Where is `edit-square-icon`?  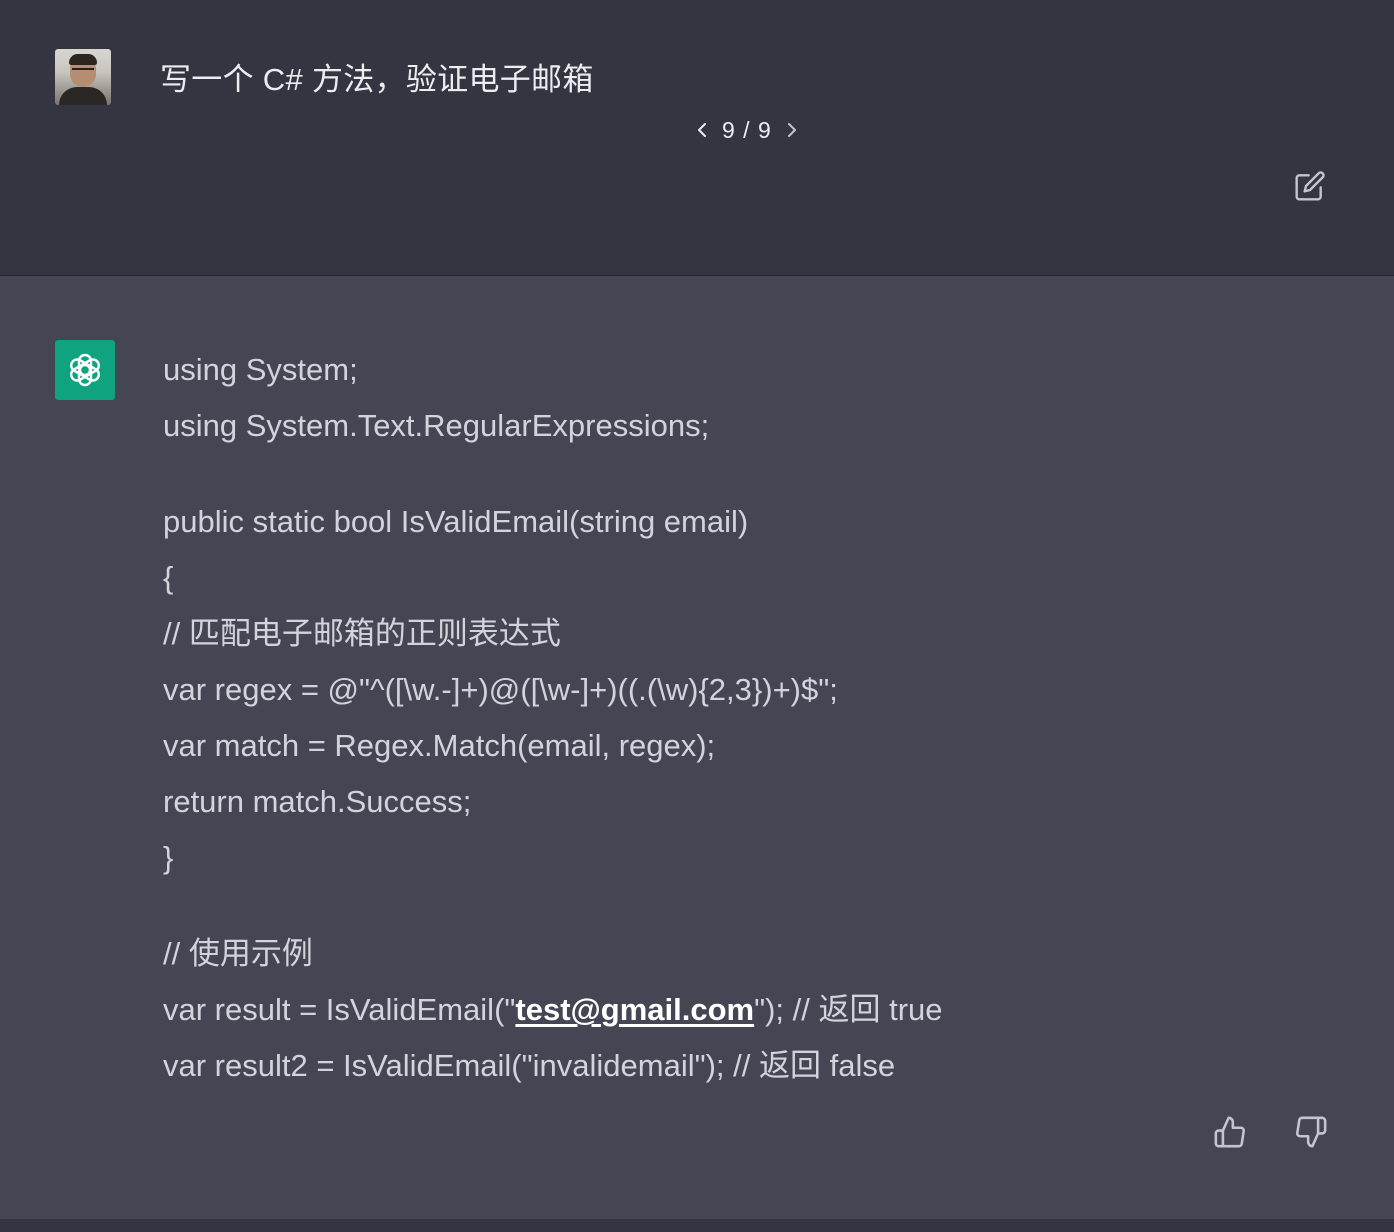 edit-square-icon is located at coordinates (1310, 186).